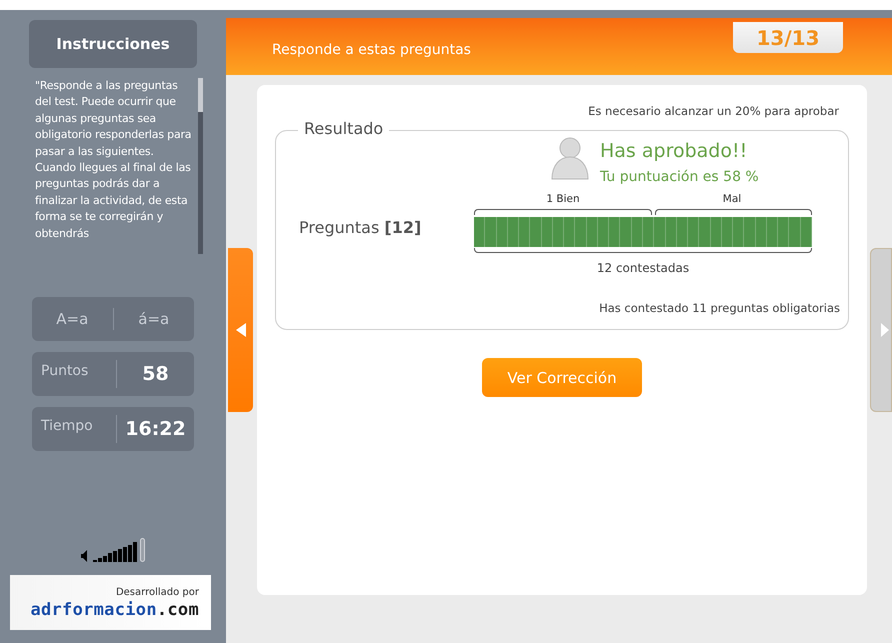 This screenshot has height=643, width=892. Describe the element at coordinates (113, 44) in the screenshot. I see `instructions-header: Instrucciones` at that location.